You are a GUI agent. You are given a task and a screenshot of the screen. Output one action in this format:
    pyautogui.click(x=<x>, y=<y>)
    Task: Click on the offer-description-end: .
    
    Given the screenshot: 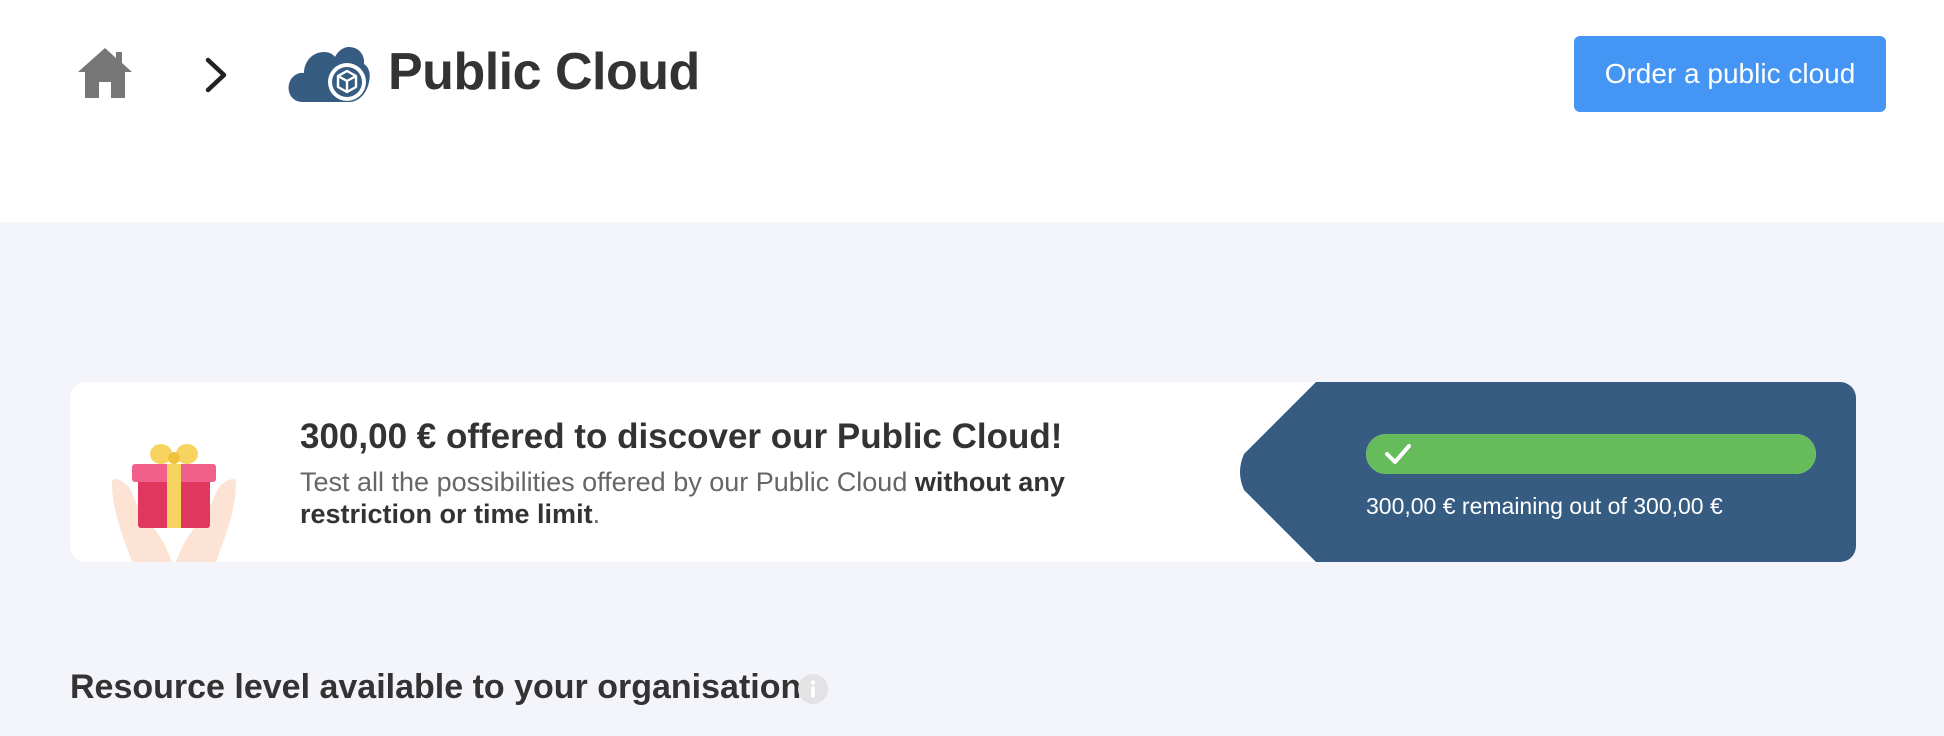 What is the action you would take?
    pyautogui.click(x=596, y=514)
    